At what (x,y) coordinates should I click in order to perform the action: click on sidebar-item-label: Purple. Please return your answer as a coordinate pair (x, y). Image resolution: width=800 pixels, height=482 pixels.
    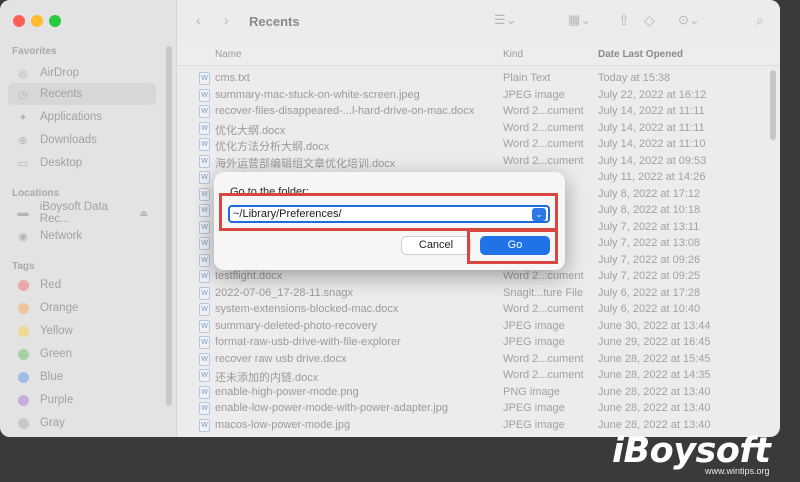
    Looking at the image, I should click on (57, 400).